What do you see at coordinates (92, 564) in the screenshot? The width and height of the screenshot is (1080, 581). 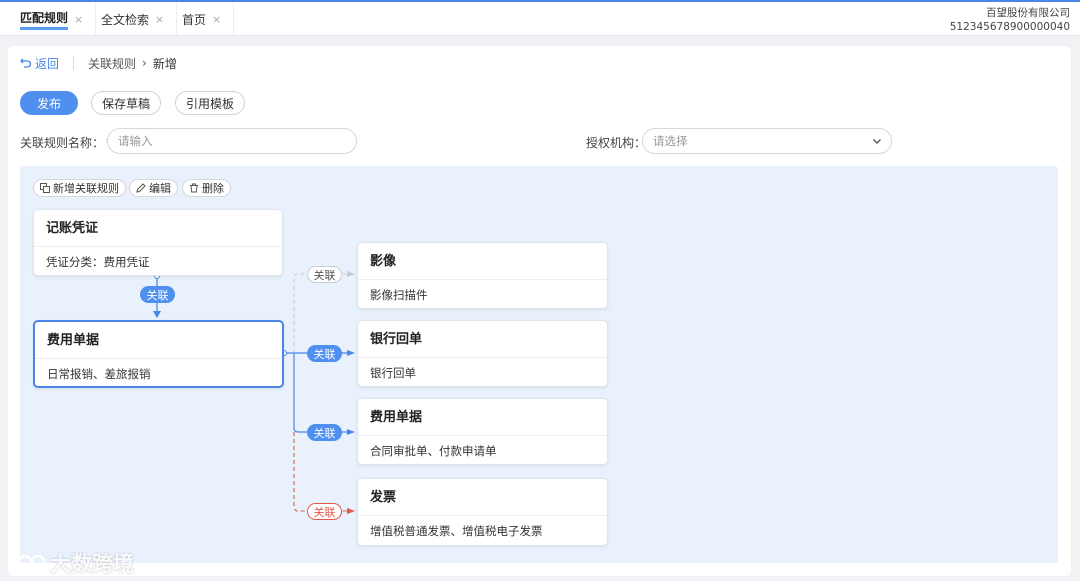 I see `watermark-text: 大数跨境` at bounding box center [92, 564].